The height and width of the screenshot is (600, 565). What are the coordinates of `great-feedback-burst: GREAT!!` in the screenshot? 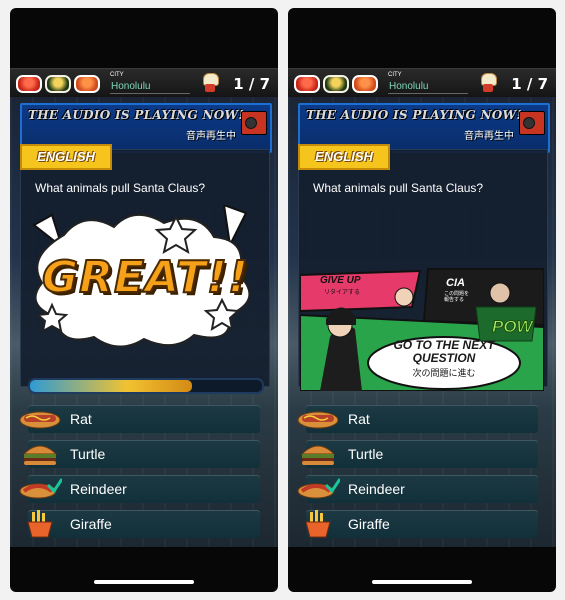 It's located at (144, 279).